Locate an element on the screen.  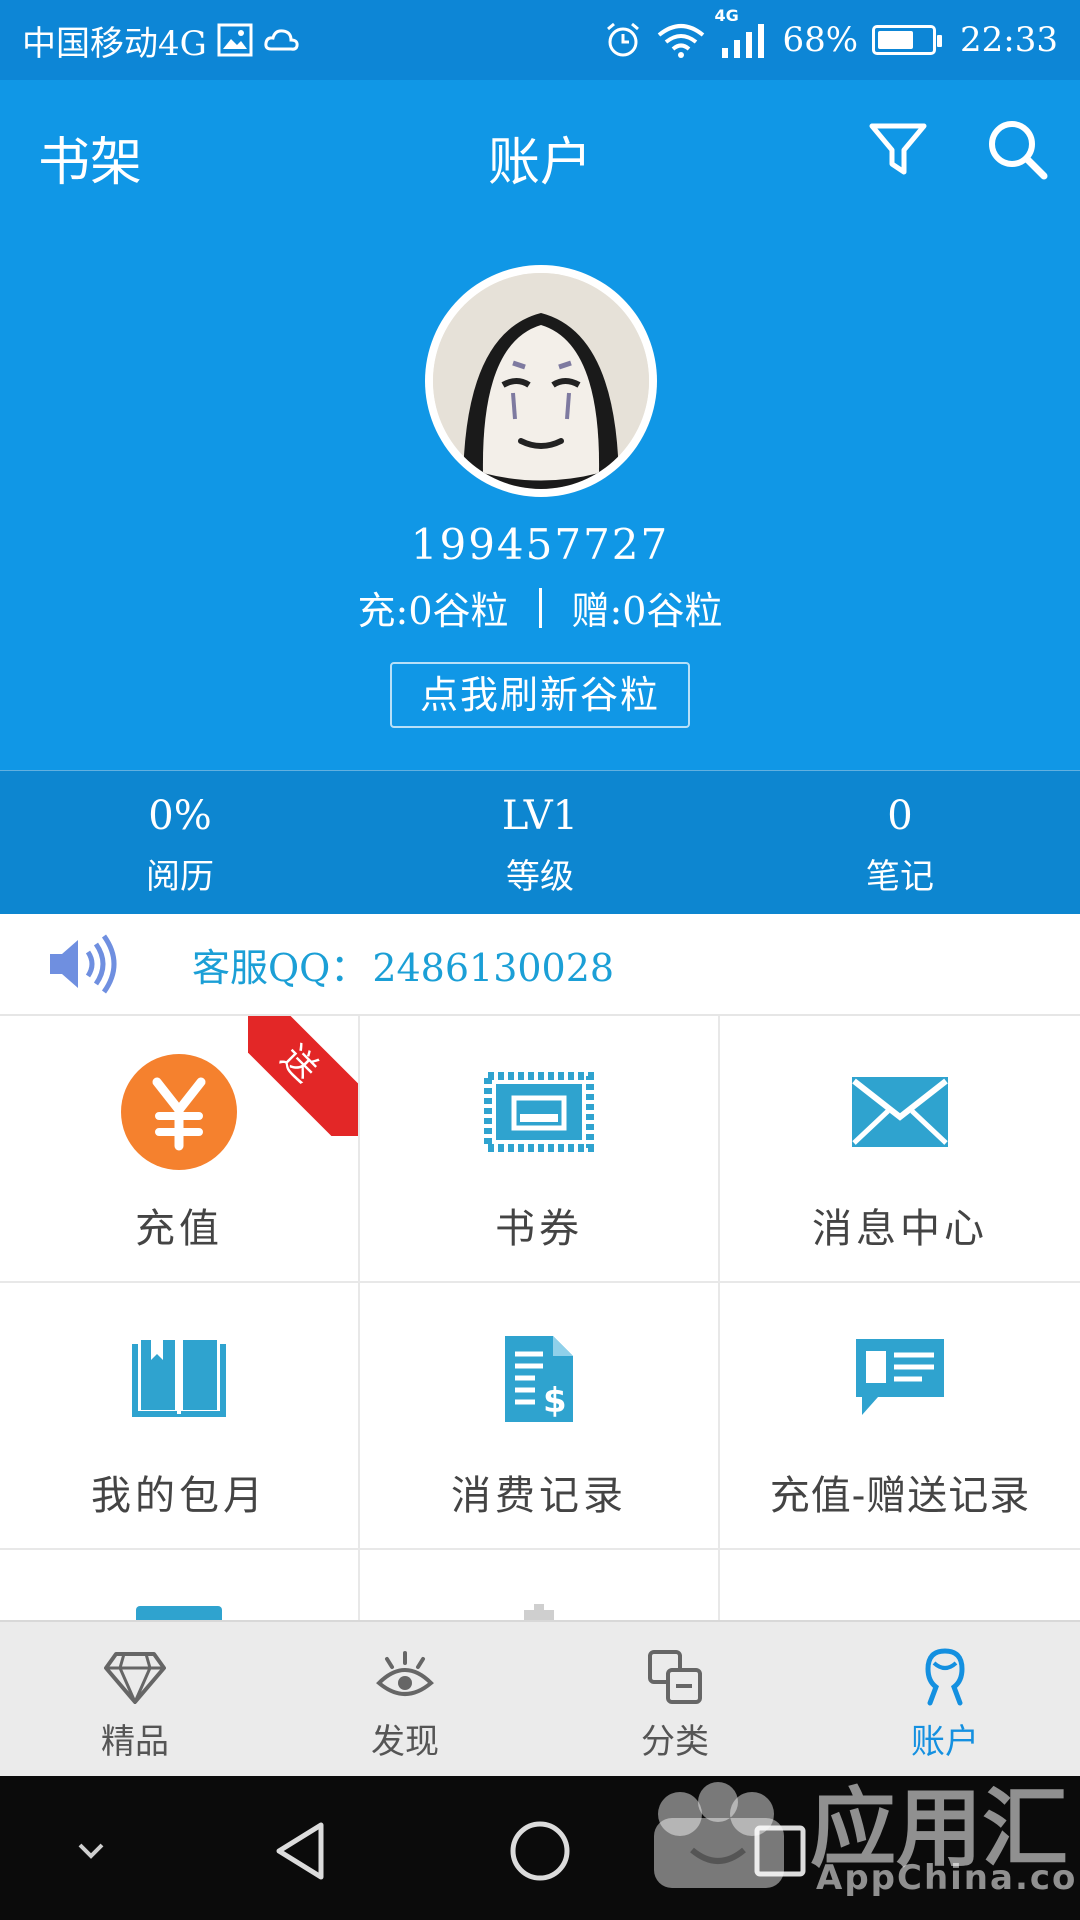
grid-item-coupons: 书券 is located at coordinates (540, 1149).